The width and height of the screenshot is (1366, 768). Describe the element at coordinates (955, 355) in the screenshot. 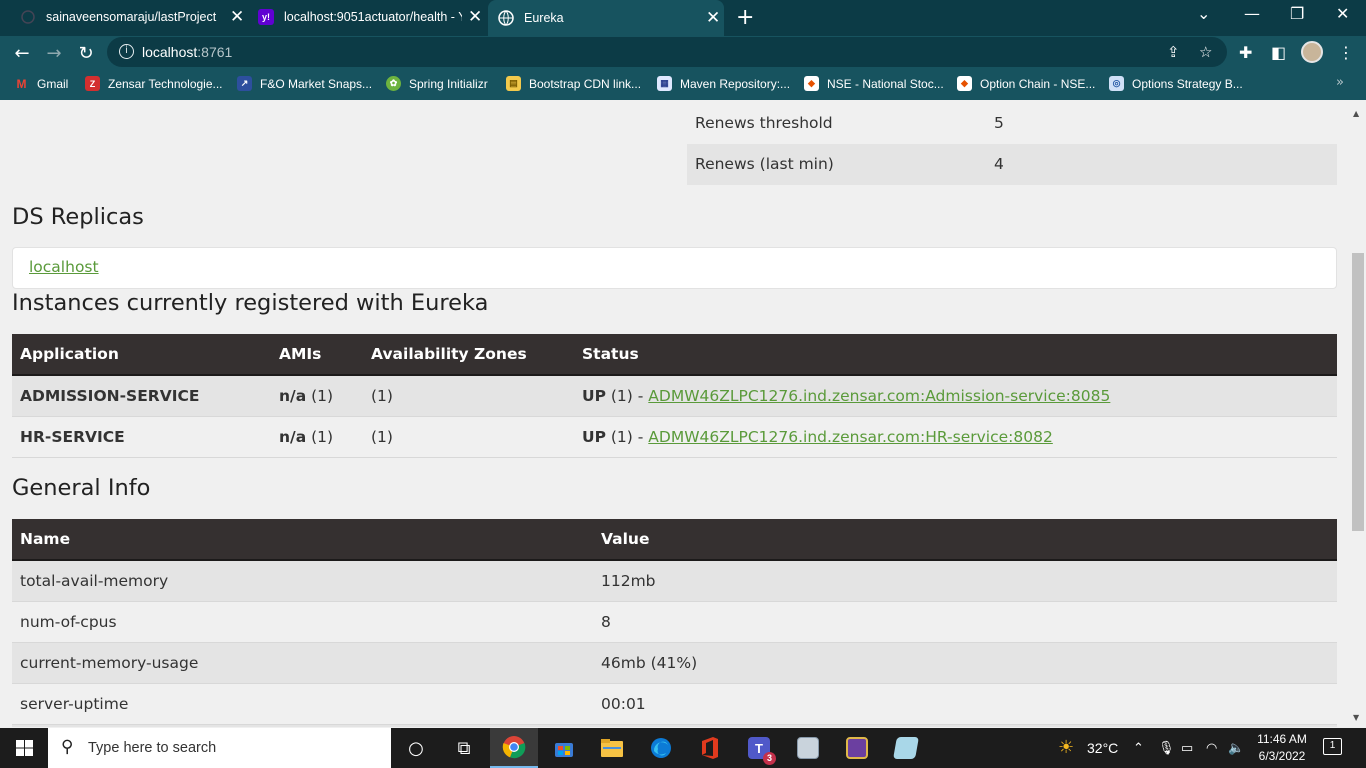

I see `column-header: Status` at that location.